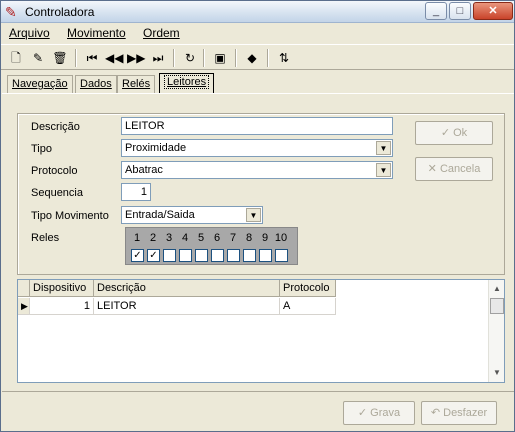 The image size is (515, 432). I want to click on minimize-button: _, so click(436, 11).